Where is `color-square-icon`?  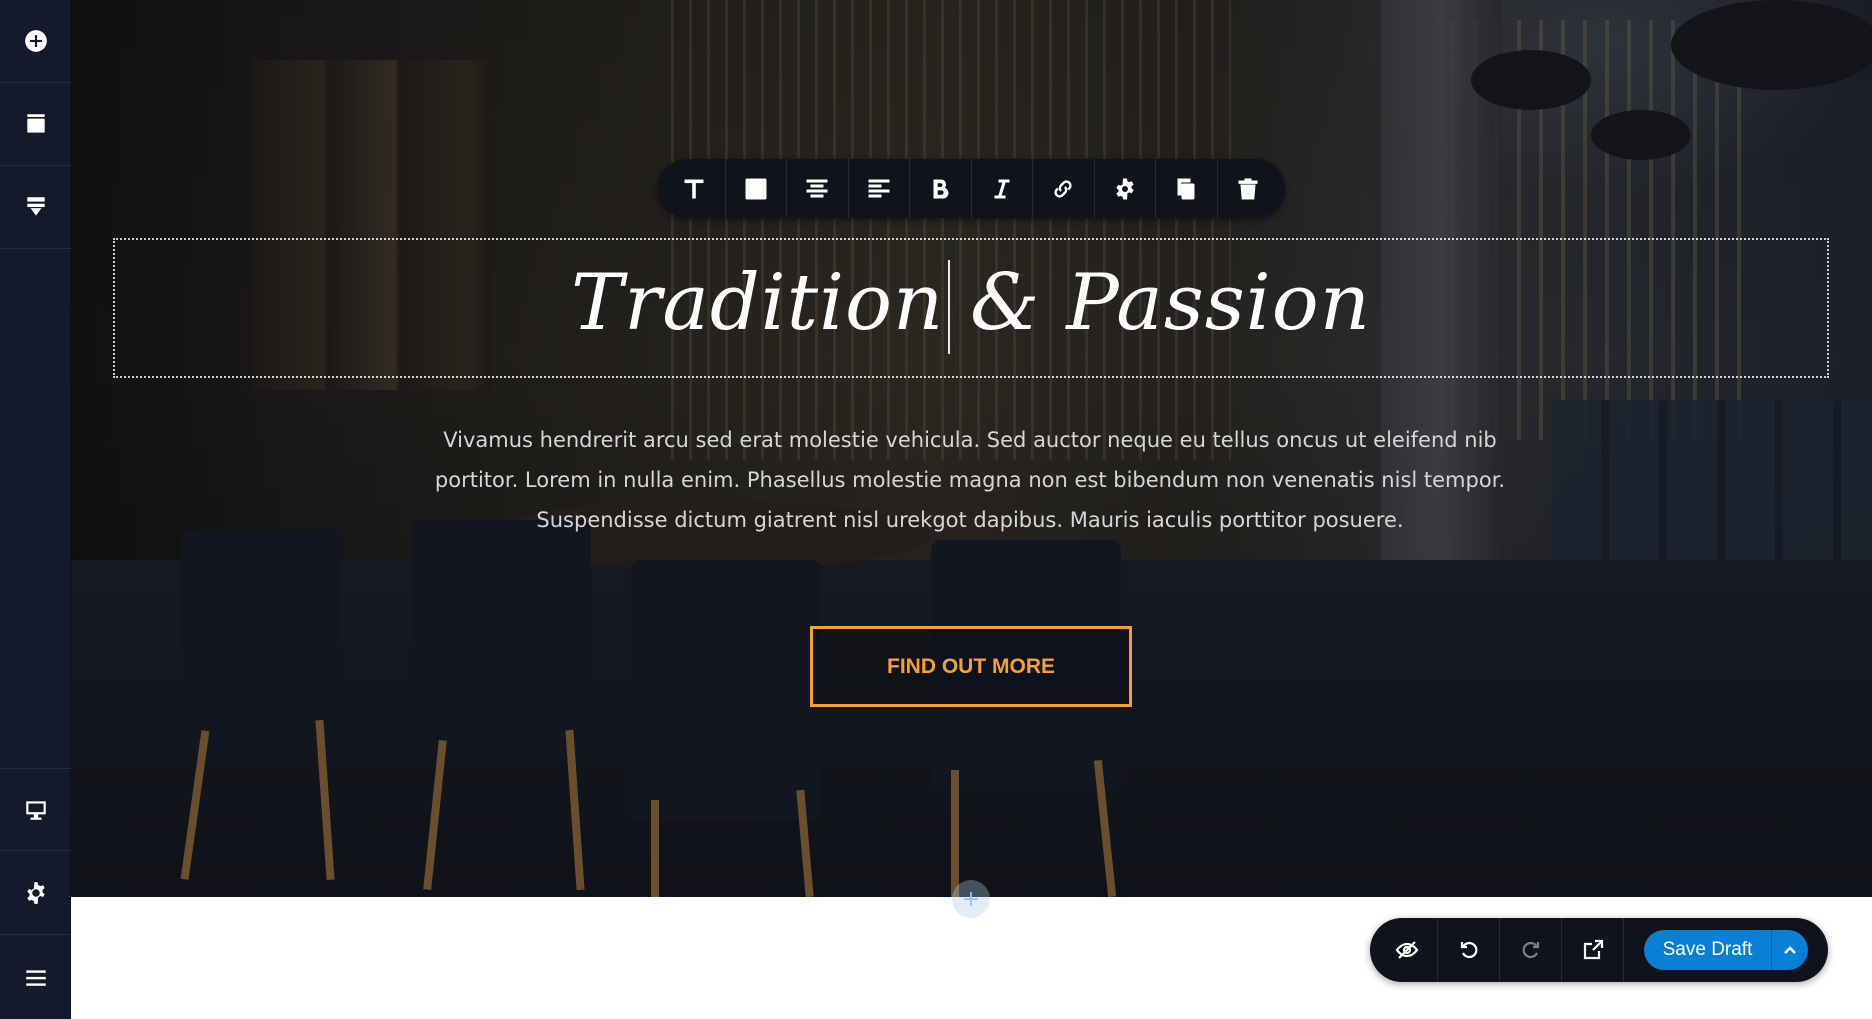 color-square-icon is located at coordinates (756, 188).